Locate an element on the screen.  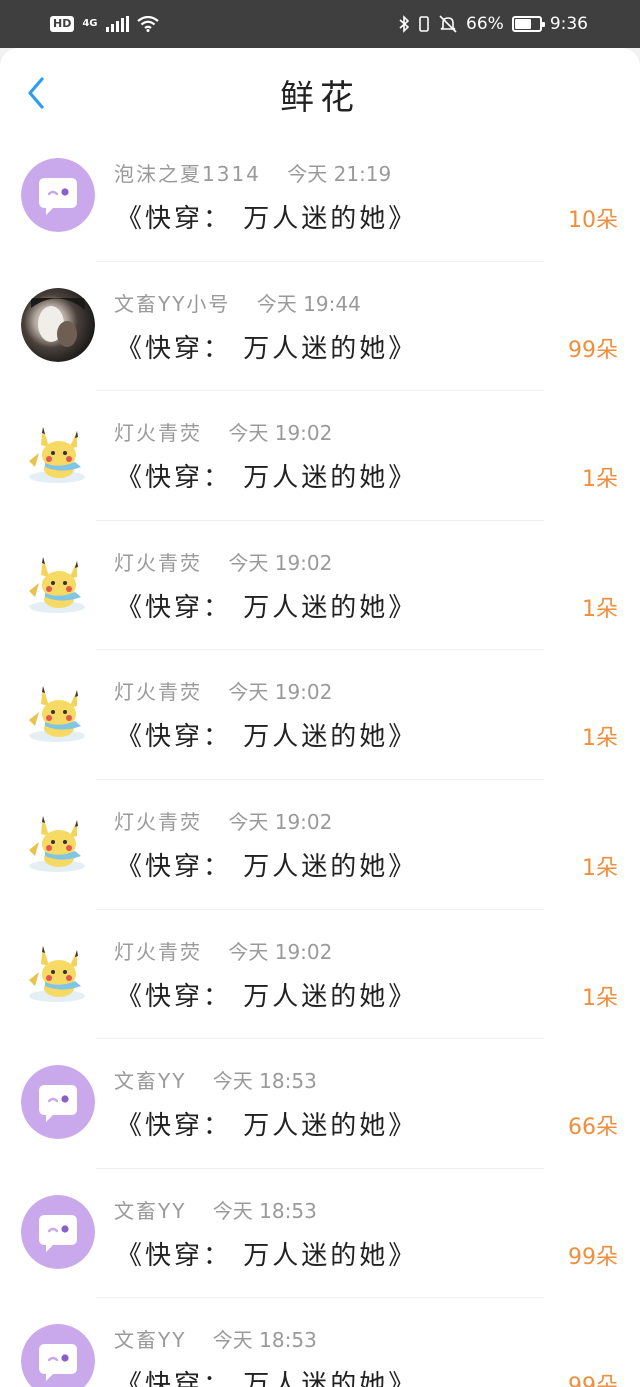
row-meta: 泡沫之夏1314 今天 21:19 is located at coordinates (252, 172).